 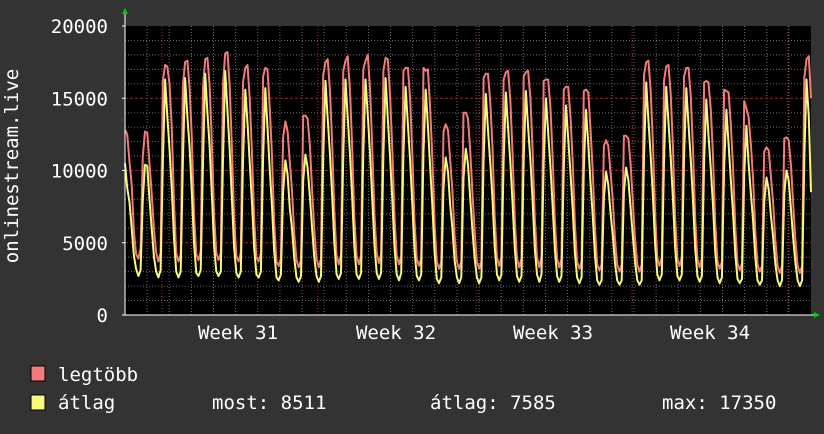 I want to click on y-axis-arrow-icon, so click(x=125, y=11).